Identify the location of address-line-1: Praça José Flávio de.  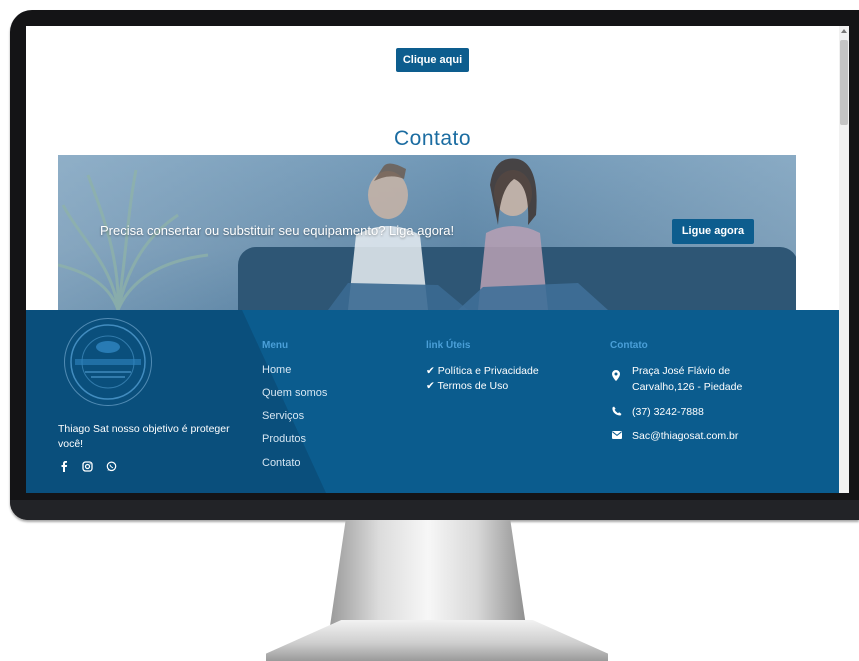
(681, 371).